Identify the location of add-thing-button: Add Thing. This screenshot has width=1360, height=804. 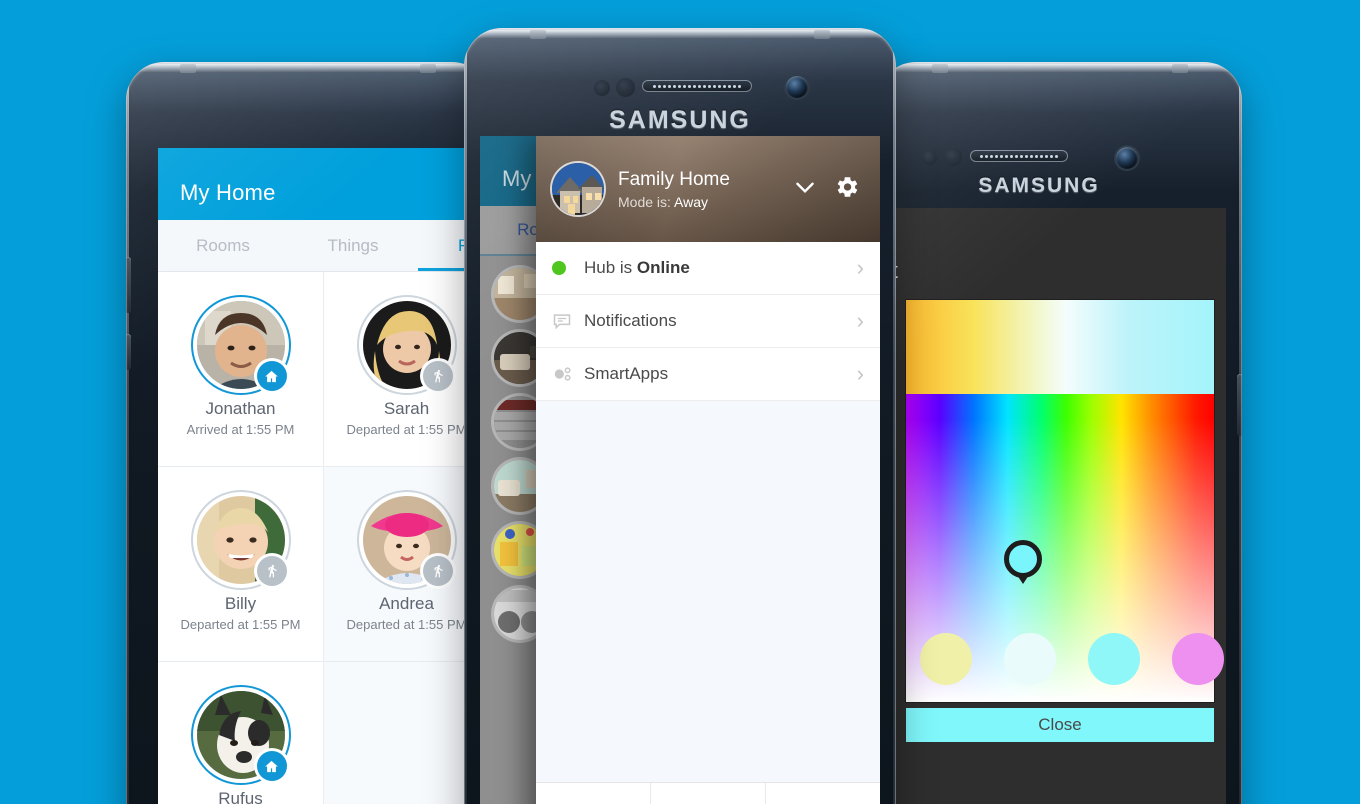
(708, 793).